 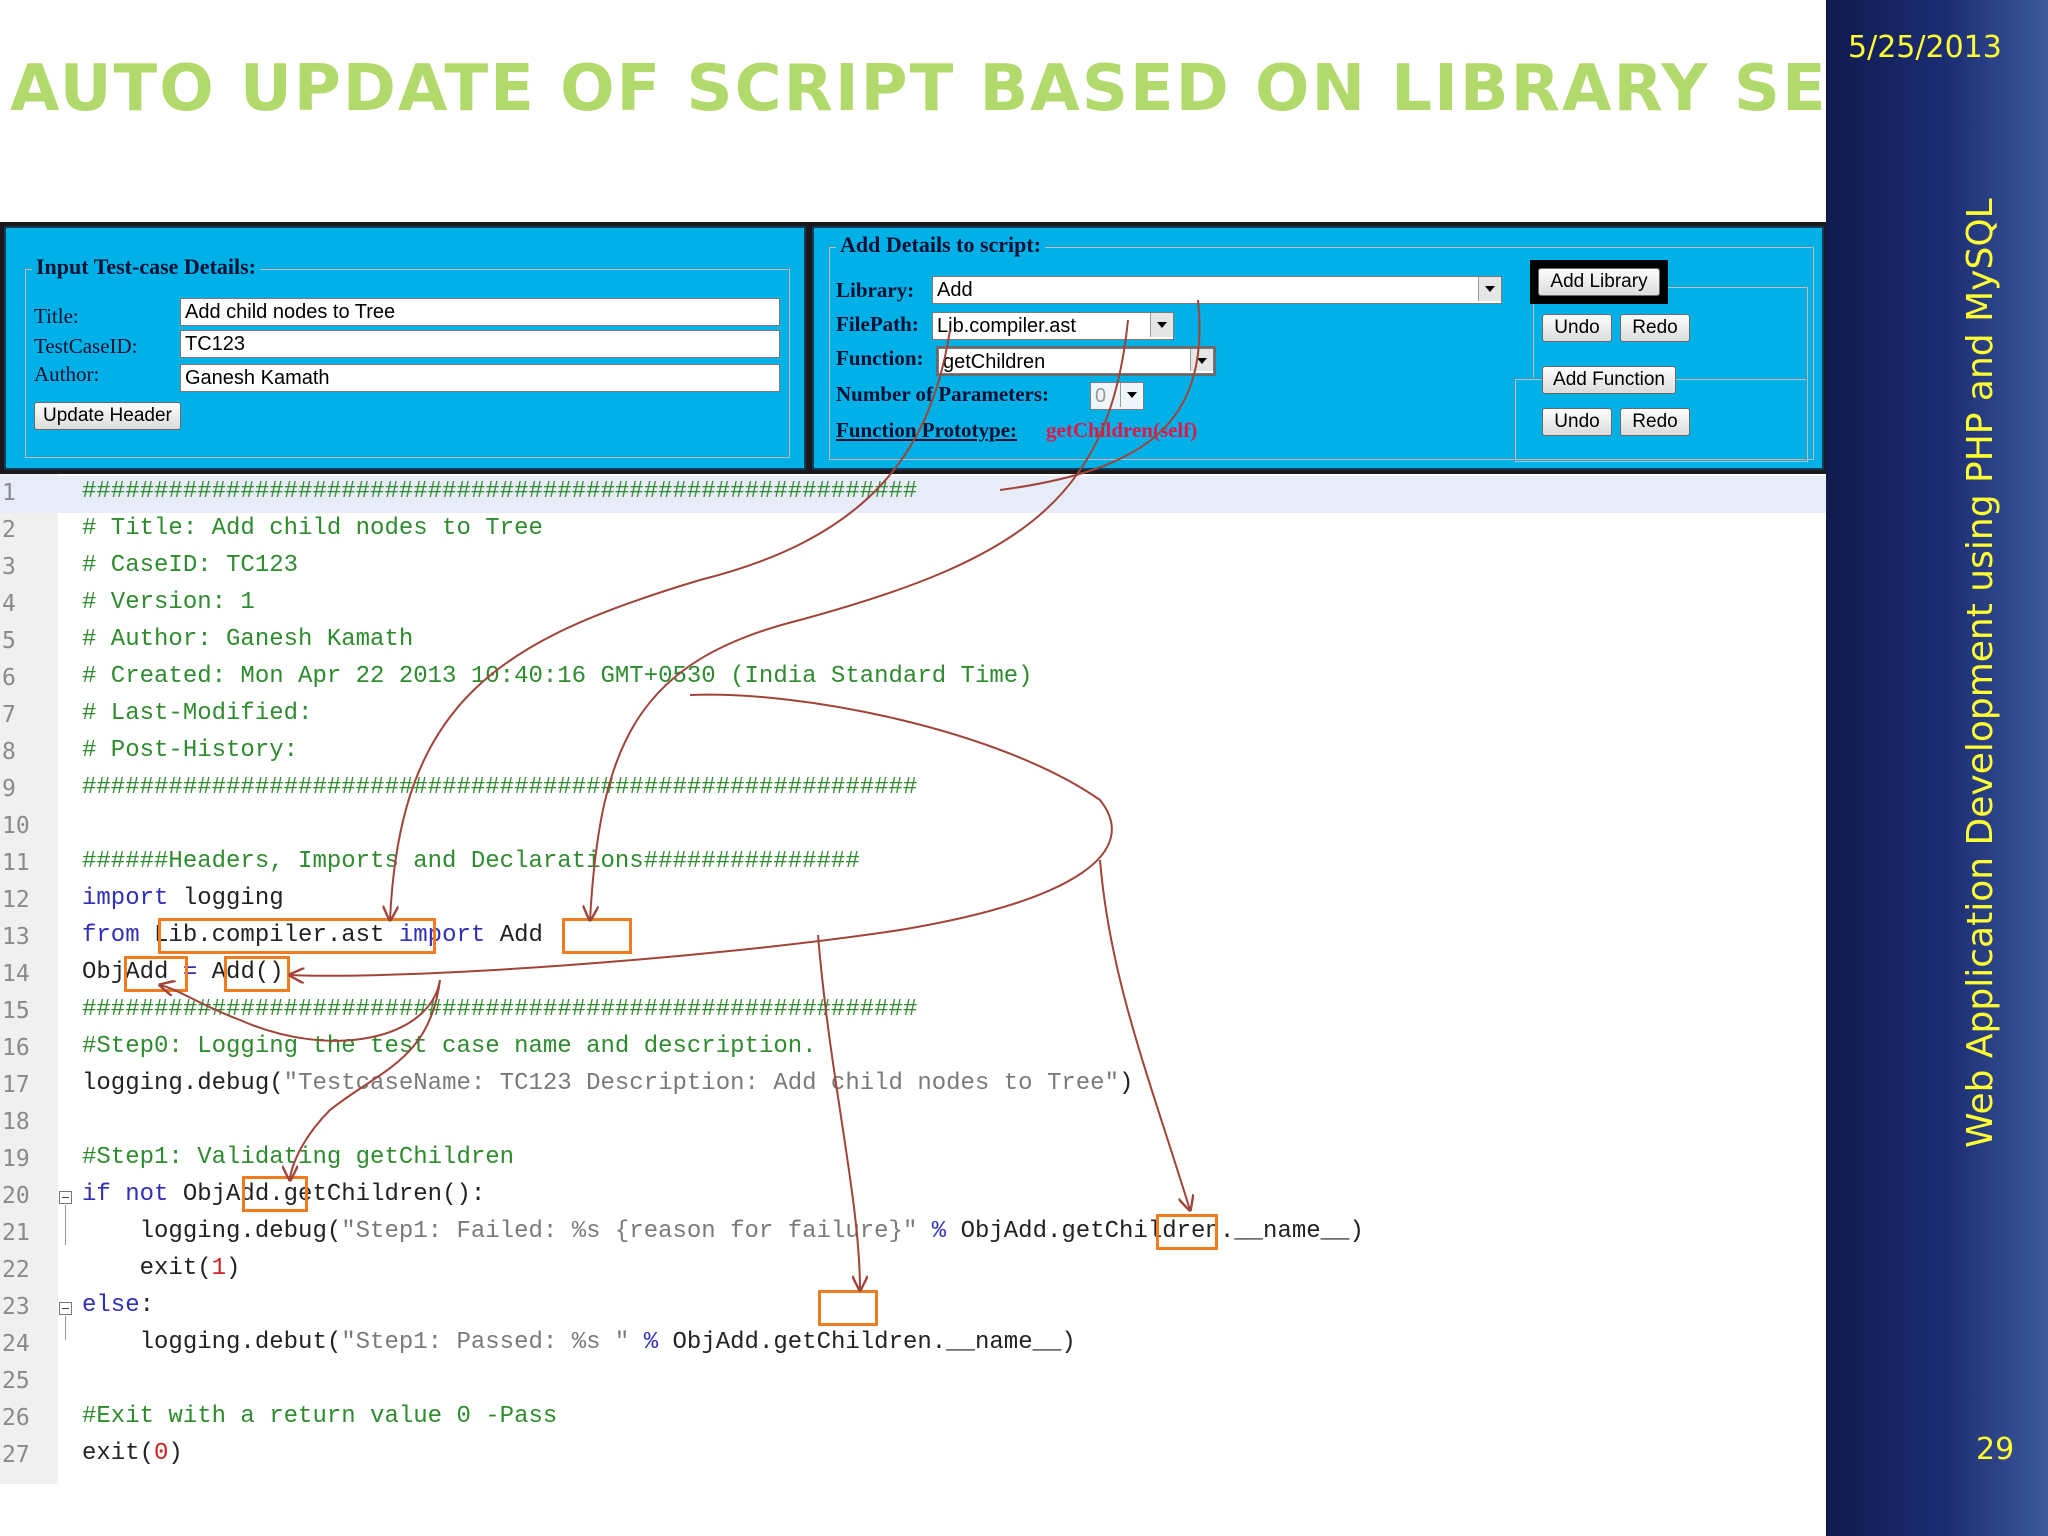 What do you see at coordinates (16, 1455) in the screenshot?
I see `line-number: 27` at bounding box center [16, 1455].